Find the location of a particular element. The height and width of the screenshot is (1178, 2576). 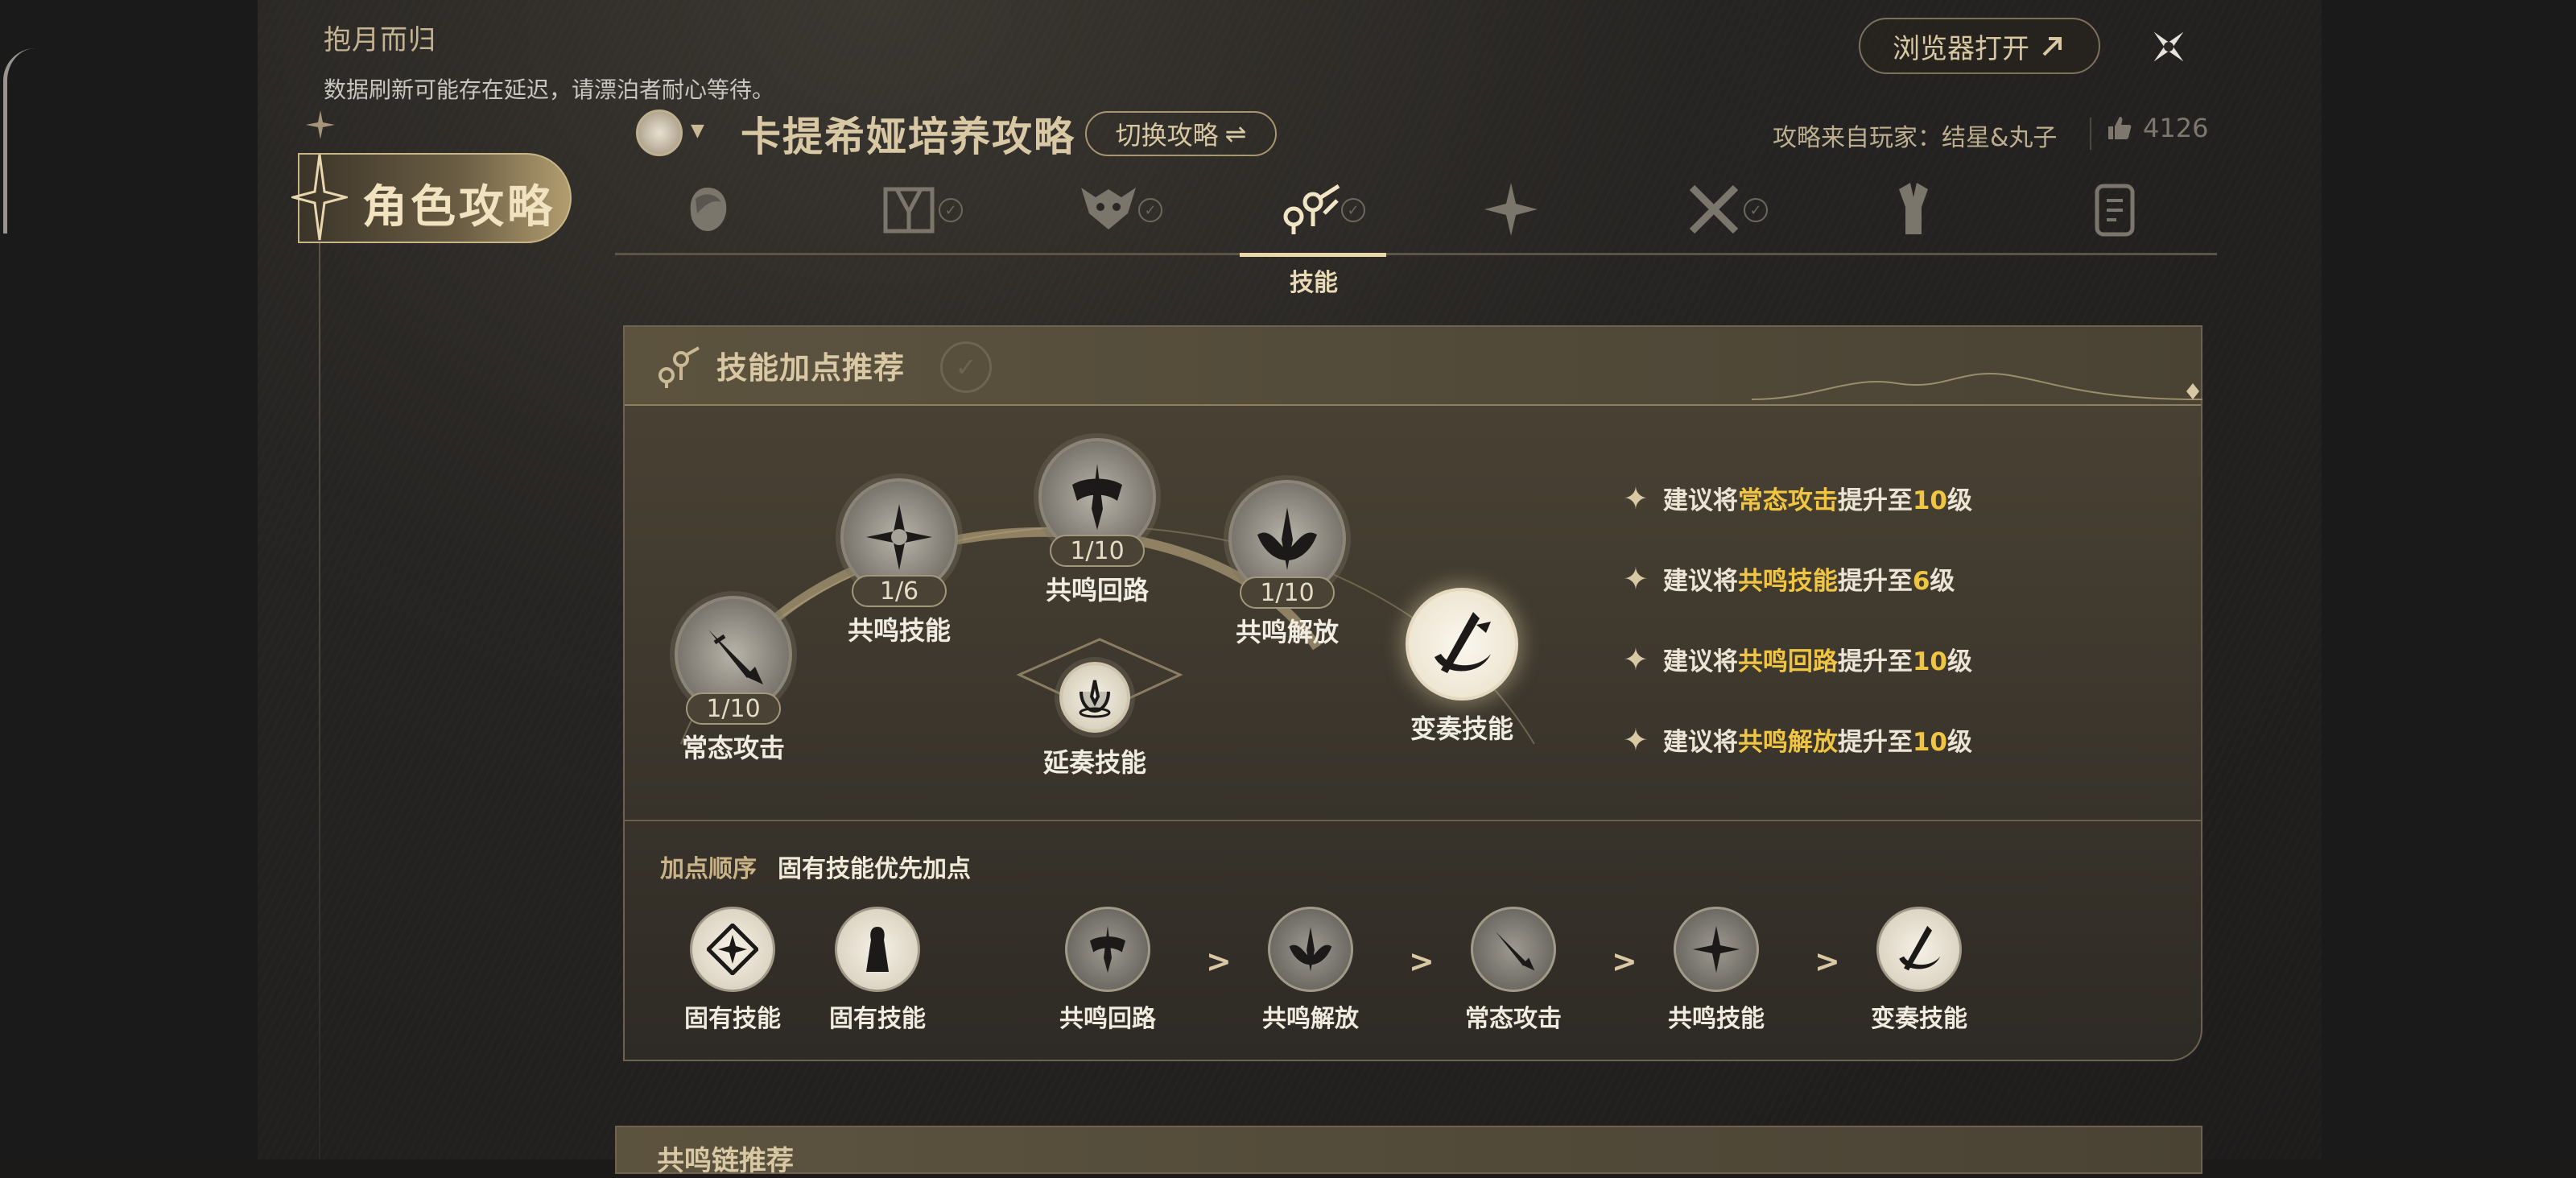

order-value: 固有技能优先加点 is located at coordinates (874, 869).